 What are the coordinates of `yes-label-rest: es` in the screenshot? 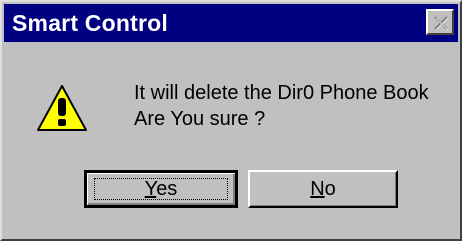 It's located at (167, 188).